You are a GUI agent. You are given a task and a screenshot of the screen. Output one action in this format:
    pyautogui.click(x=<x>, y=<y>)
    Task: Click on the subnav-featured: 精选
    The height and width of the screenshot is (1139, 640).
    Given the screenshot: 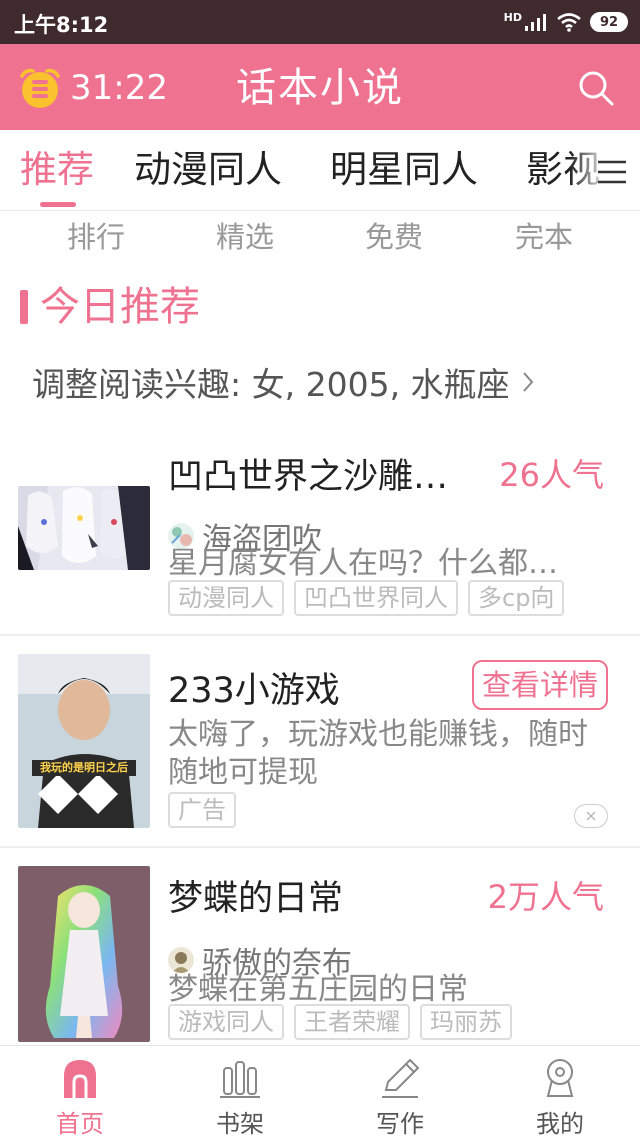 What is the action you would take?
    pyautogui.click(x=245, y=235)
    